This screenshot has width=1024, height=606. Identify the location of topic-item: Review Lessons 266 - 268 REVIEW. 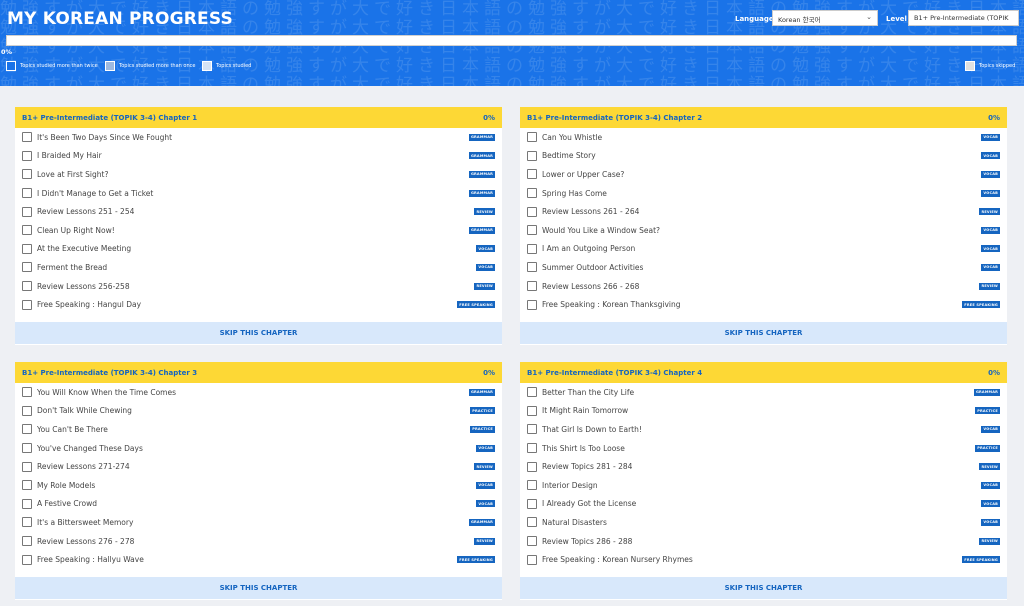
(763, 286).